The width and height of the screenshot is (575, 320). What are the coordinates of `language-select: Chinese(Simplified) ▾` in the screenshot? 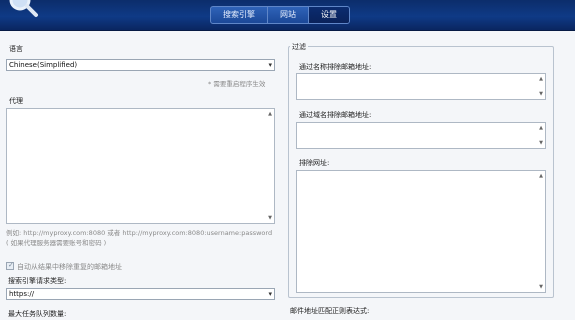 It's located at (140, 65).